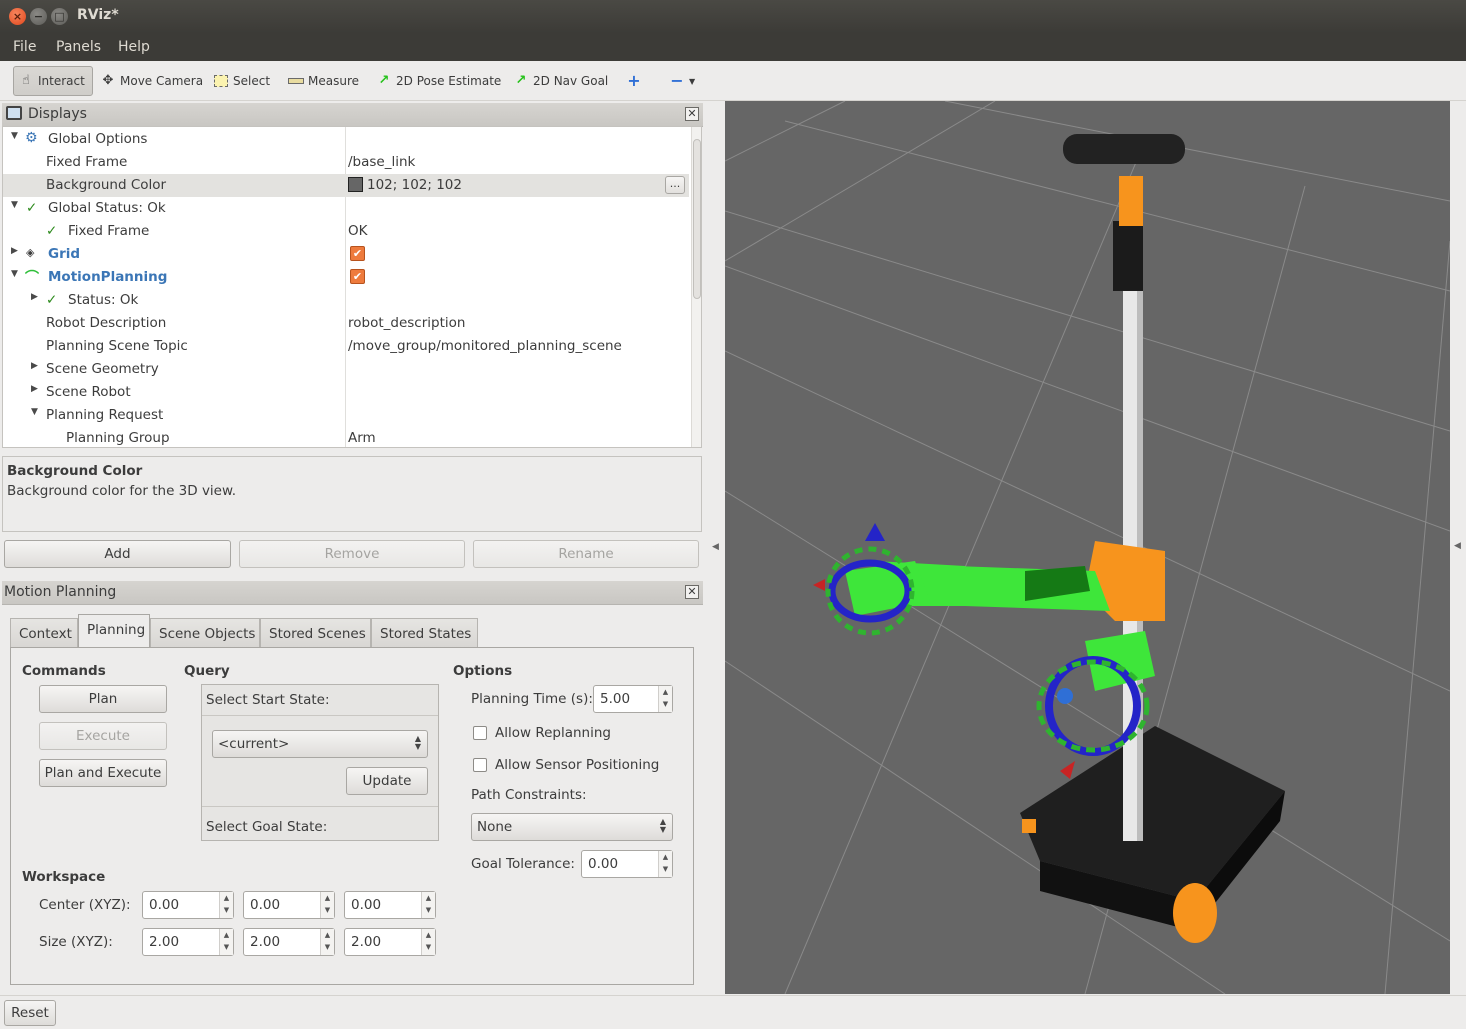 The height and width of the screenshot is (1029, 1466). Describe the element at coordinates (346, 208) in the screenshot. I see `tree-row-global-status: ▼ ✓ Global Status: Ok` at that location.